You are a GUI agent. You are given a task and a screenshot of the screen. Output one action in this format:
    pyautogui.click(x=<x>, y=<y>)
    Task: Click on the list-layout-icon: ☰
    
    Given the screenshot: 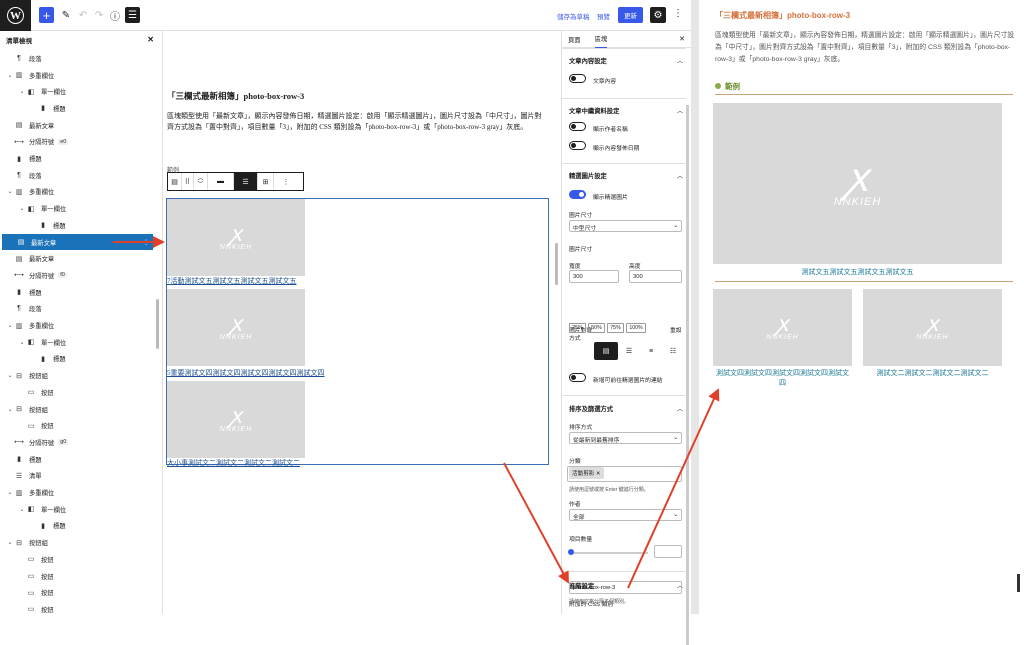 What is the action you would take?
    pyautogui.click(x=246, y=181)
    